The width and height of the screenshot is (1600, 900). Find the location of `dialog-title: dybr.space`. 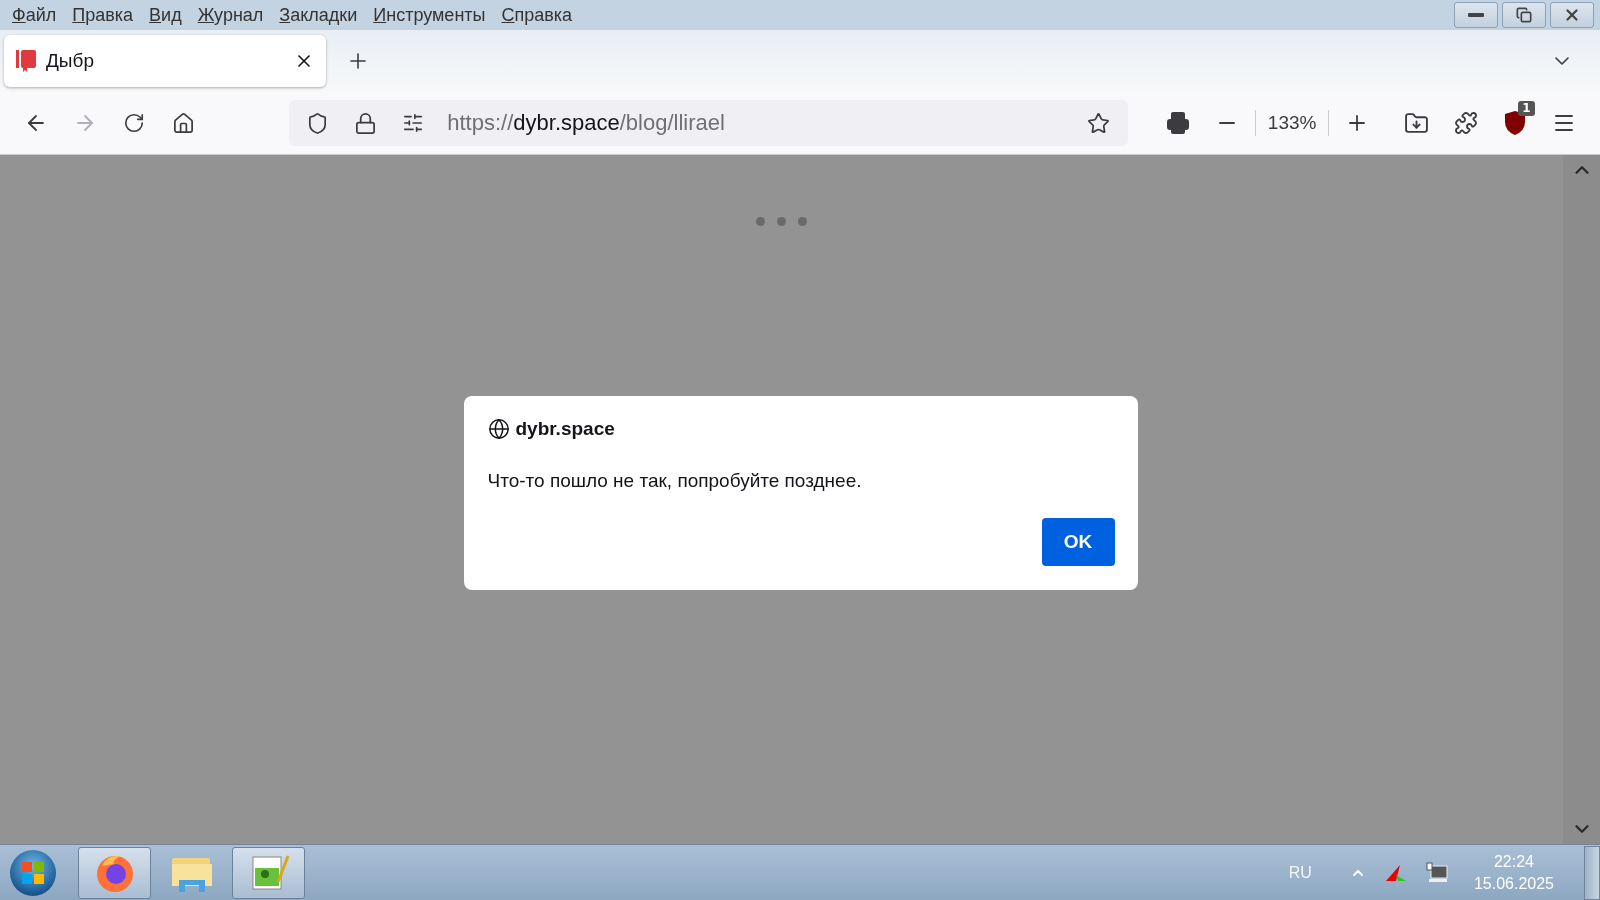

dialog-title: dybr.space is located at coordinates (565, 429).